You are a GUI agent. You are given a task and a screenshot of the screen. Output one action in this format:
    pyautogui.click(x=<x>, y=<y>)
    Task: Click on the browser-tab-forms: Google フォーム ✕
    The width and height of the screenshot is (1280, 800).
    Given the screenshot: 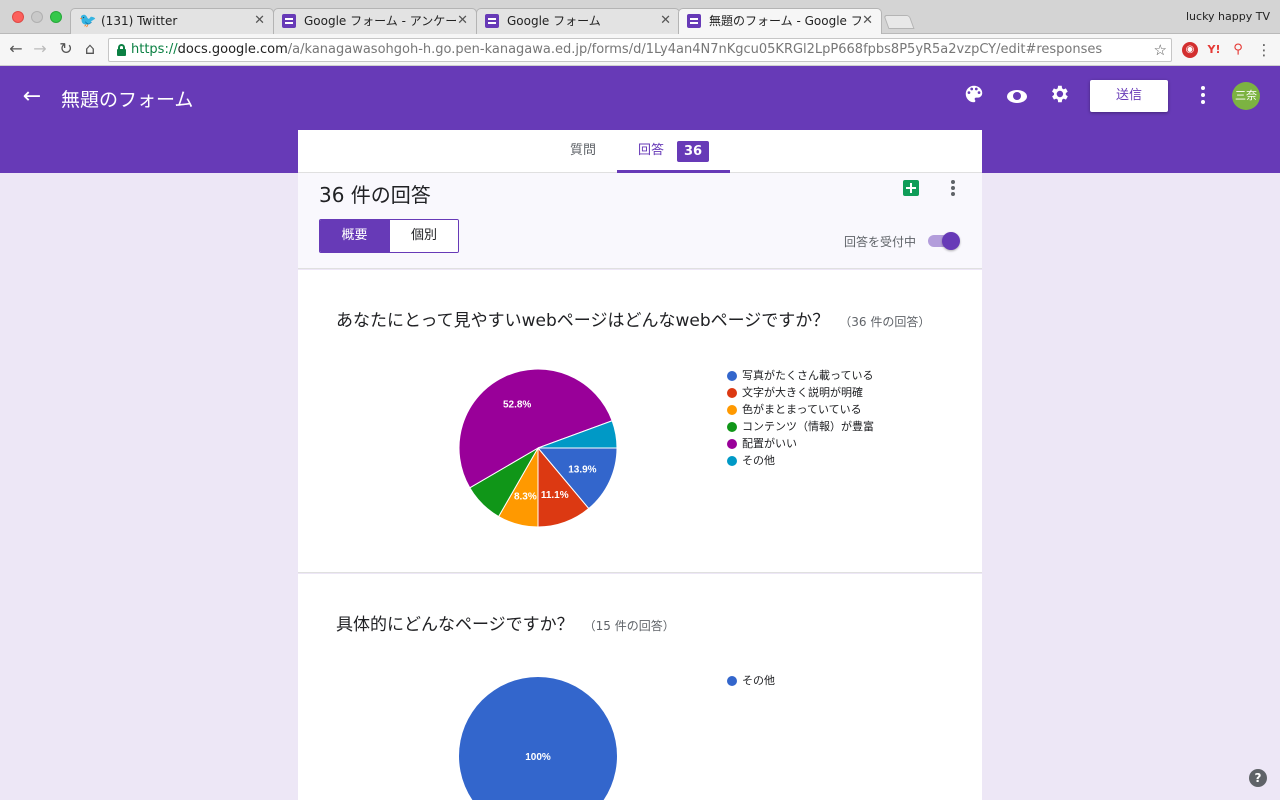 What is the action you would take?
    pyautogui.click(x=578, y=21)
    